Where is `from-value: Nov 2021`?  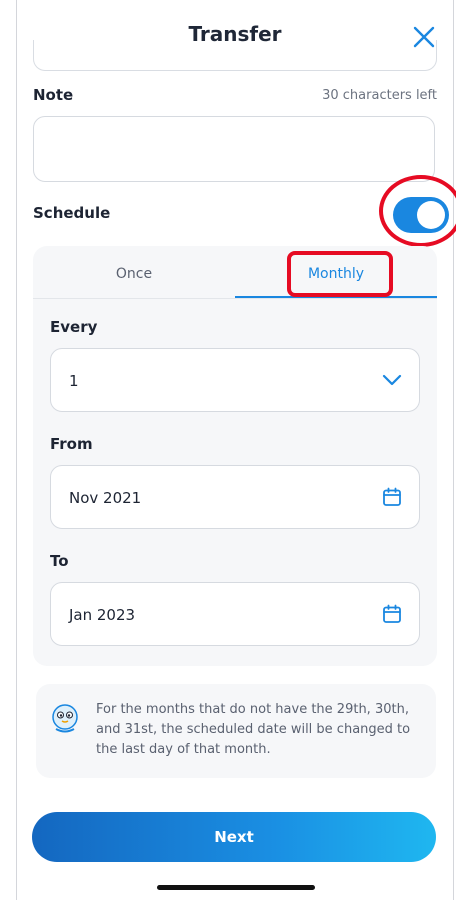 from-value: Nov 2021 is located at coordinates (105, 498).